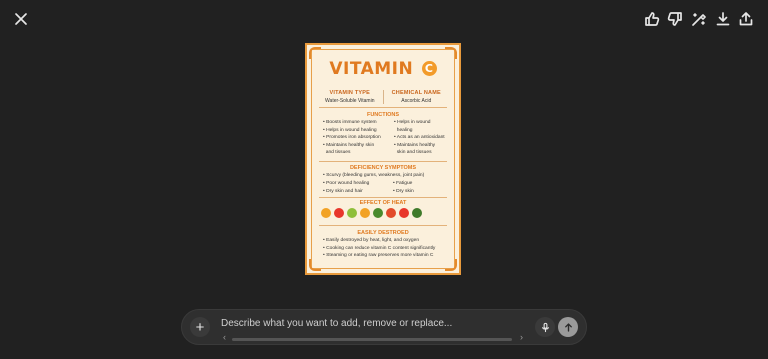 This screenshot has width=768, height=359. Describe the element at coordinates (416, 101) in the screenshot. I see `chemical-name-value: Ascorbic Acid` at that location.